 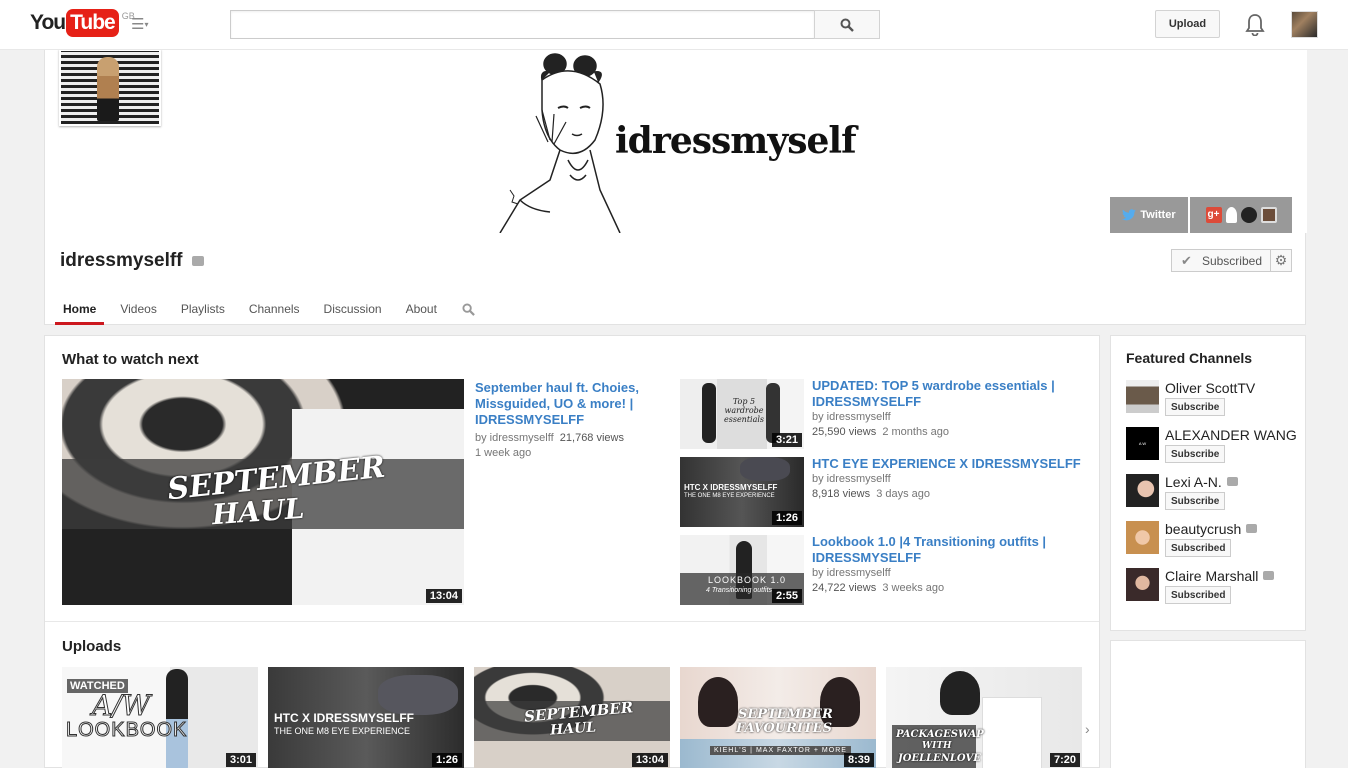 I want to click on thumb-title-line2: HAUL, so click(x=258, y=511).